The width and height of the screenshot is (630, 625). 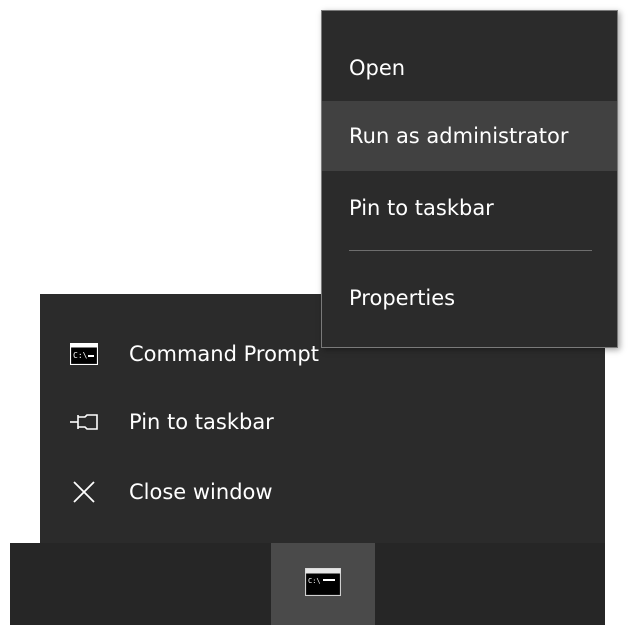 I want to click on menu-item-run-as-administrator: Run as administrator, so click(x=469, y=136).